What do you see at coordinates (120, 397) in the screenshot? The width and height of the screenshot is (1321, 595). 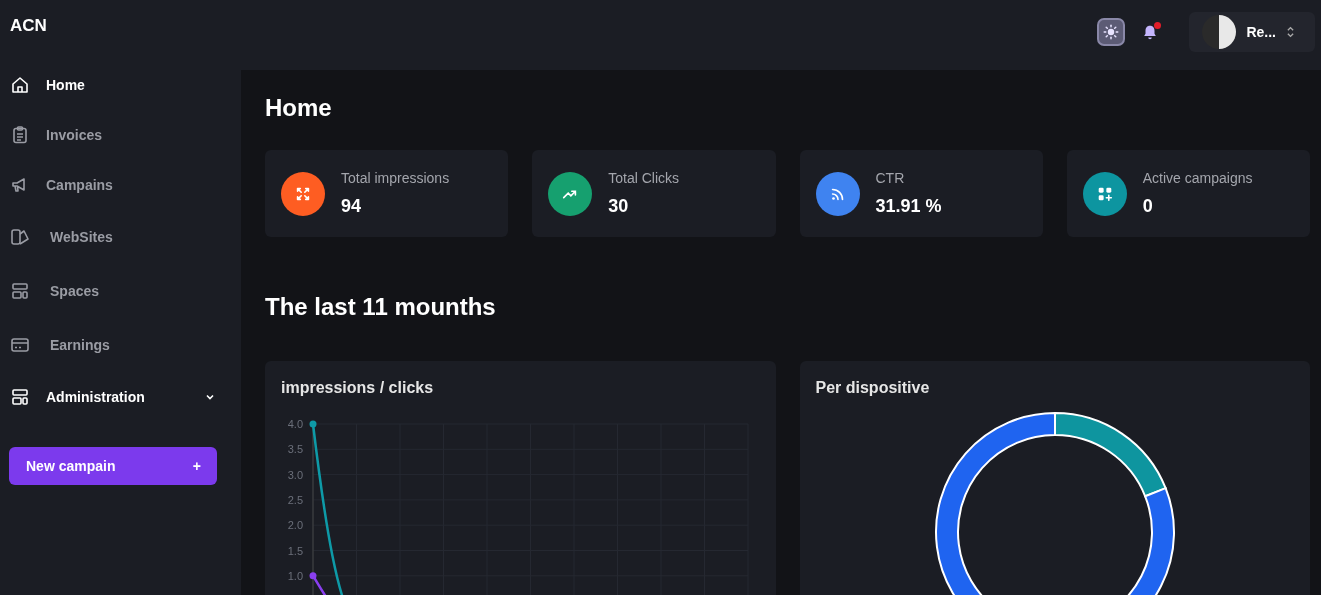 I see `administration-menu: Administration` at bounding box center [120, 397].